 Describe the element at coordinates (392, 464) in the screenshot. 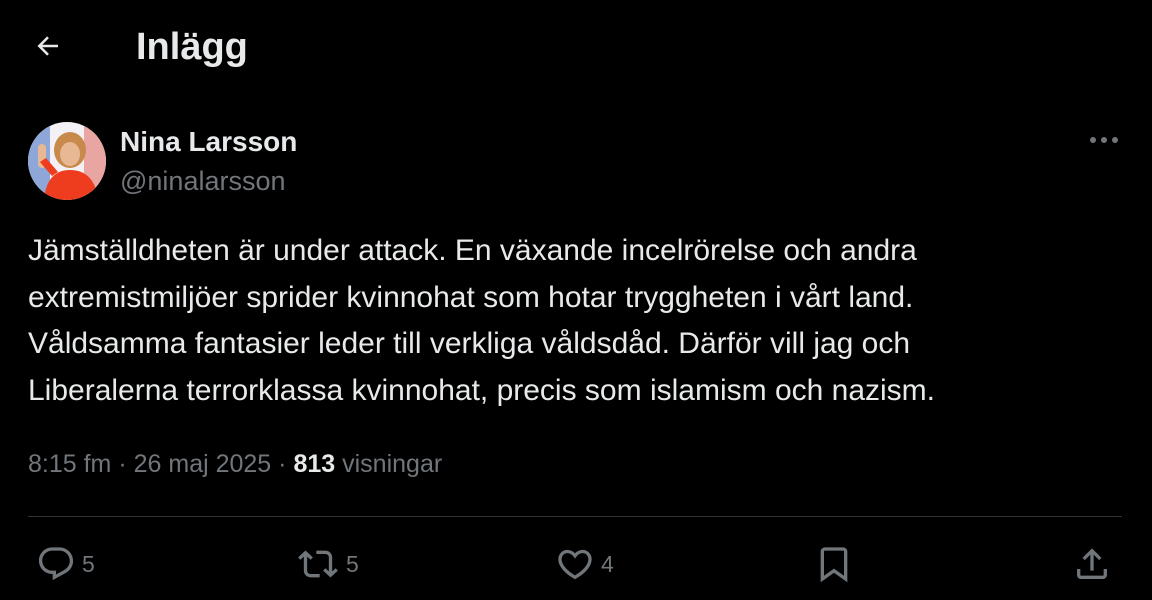

I see `views-label: visningar` at that location.